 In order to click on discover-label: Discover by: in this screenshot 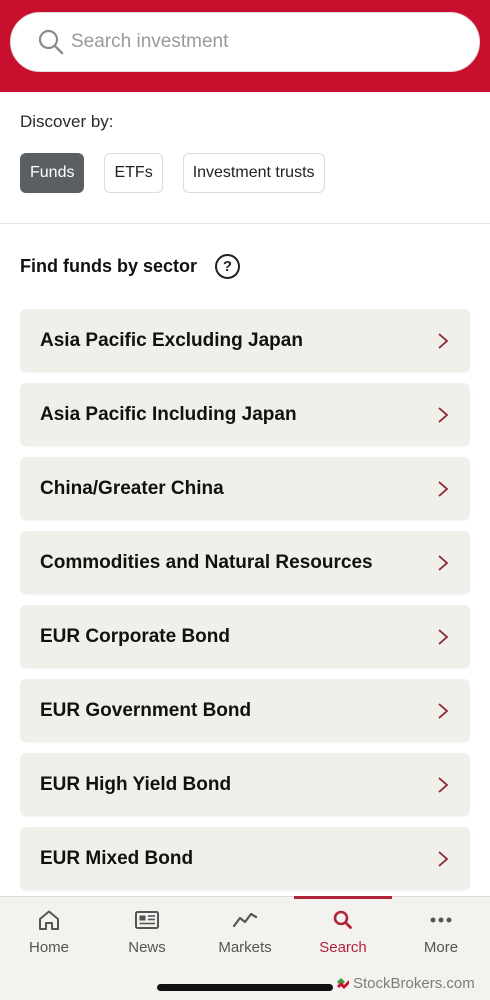, I will do `click(67, 121)`.